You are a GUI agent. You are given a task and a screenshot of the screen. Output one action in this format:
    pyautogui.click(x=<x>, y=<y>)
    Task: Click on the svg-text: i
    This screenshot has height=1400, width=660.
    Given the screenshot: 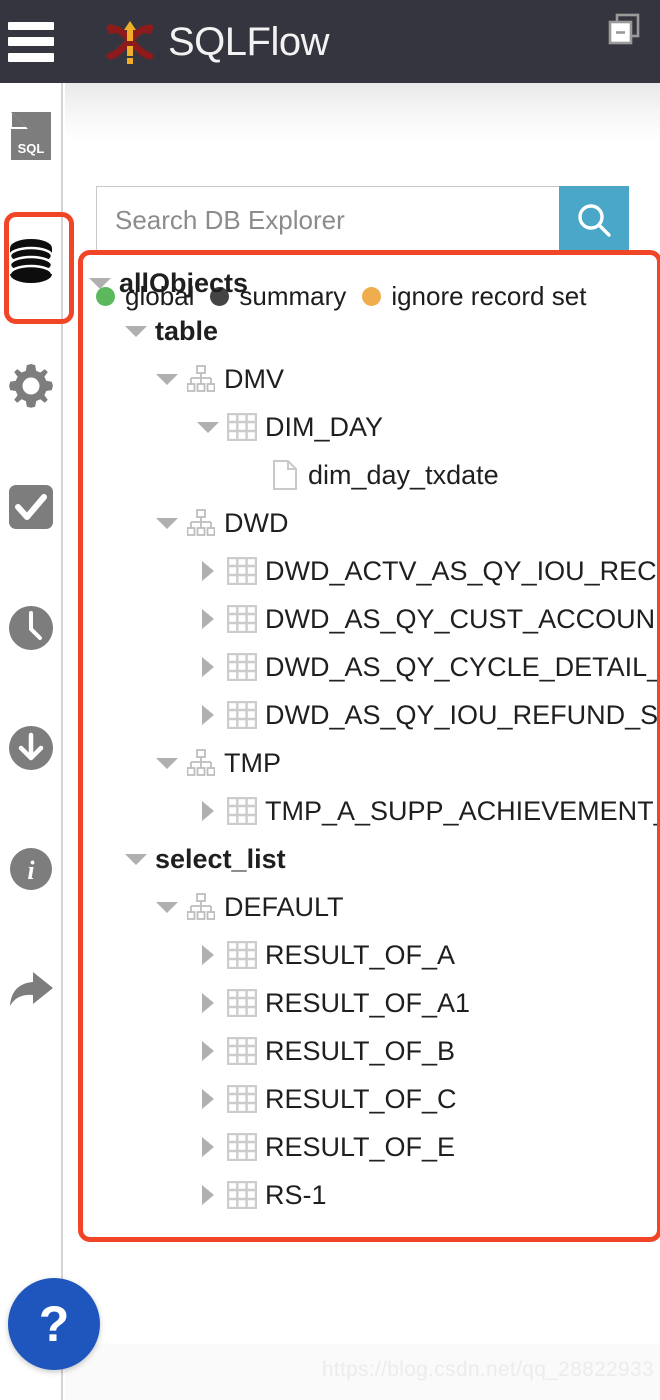 What is the action you would take?
    pyautogui.click(x=31, y=870)
    